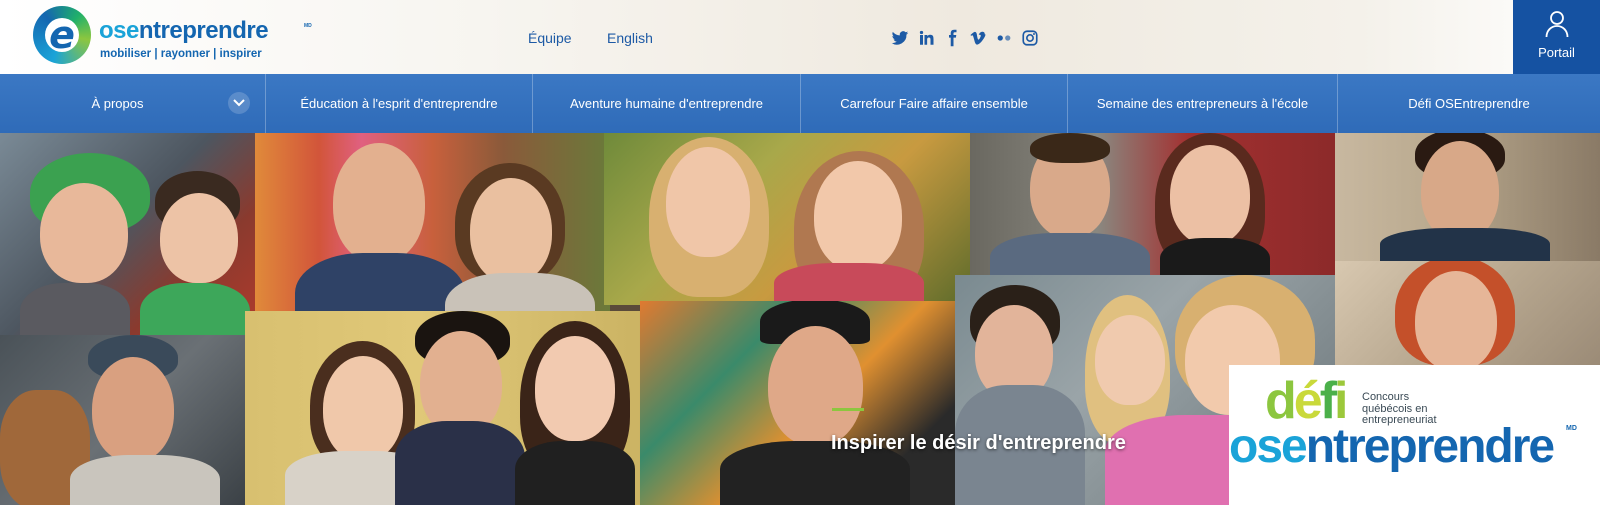 The width and height of the screenshot is (1600, 505). I want to click on vimeo-icon, so click(978, 38).